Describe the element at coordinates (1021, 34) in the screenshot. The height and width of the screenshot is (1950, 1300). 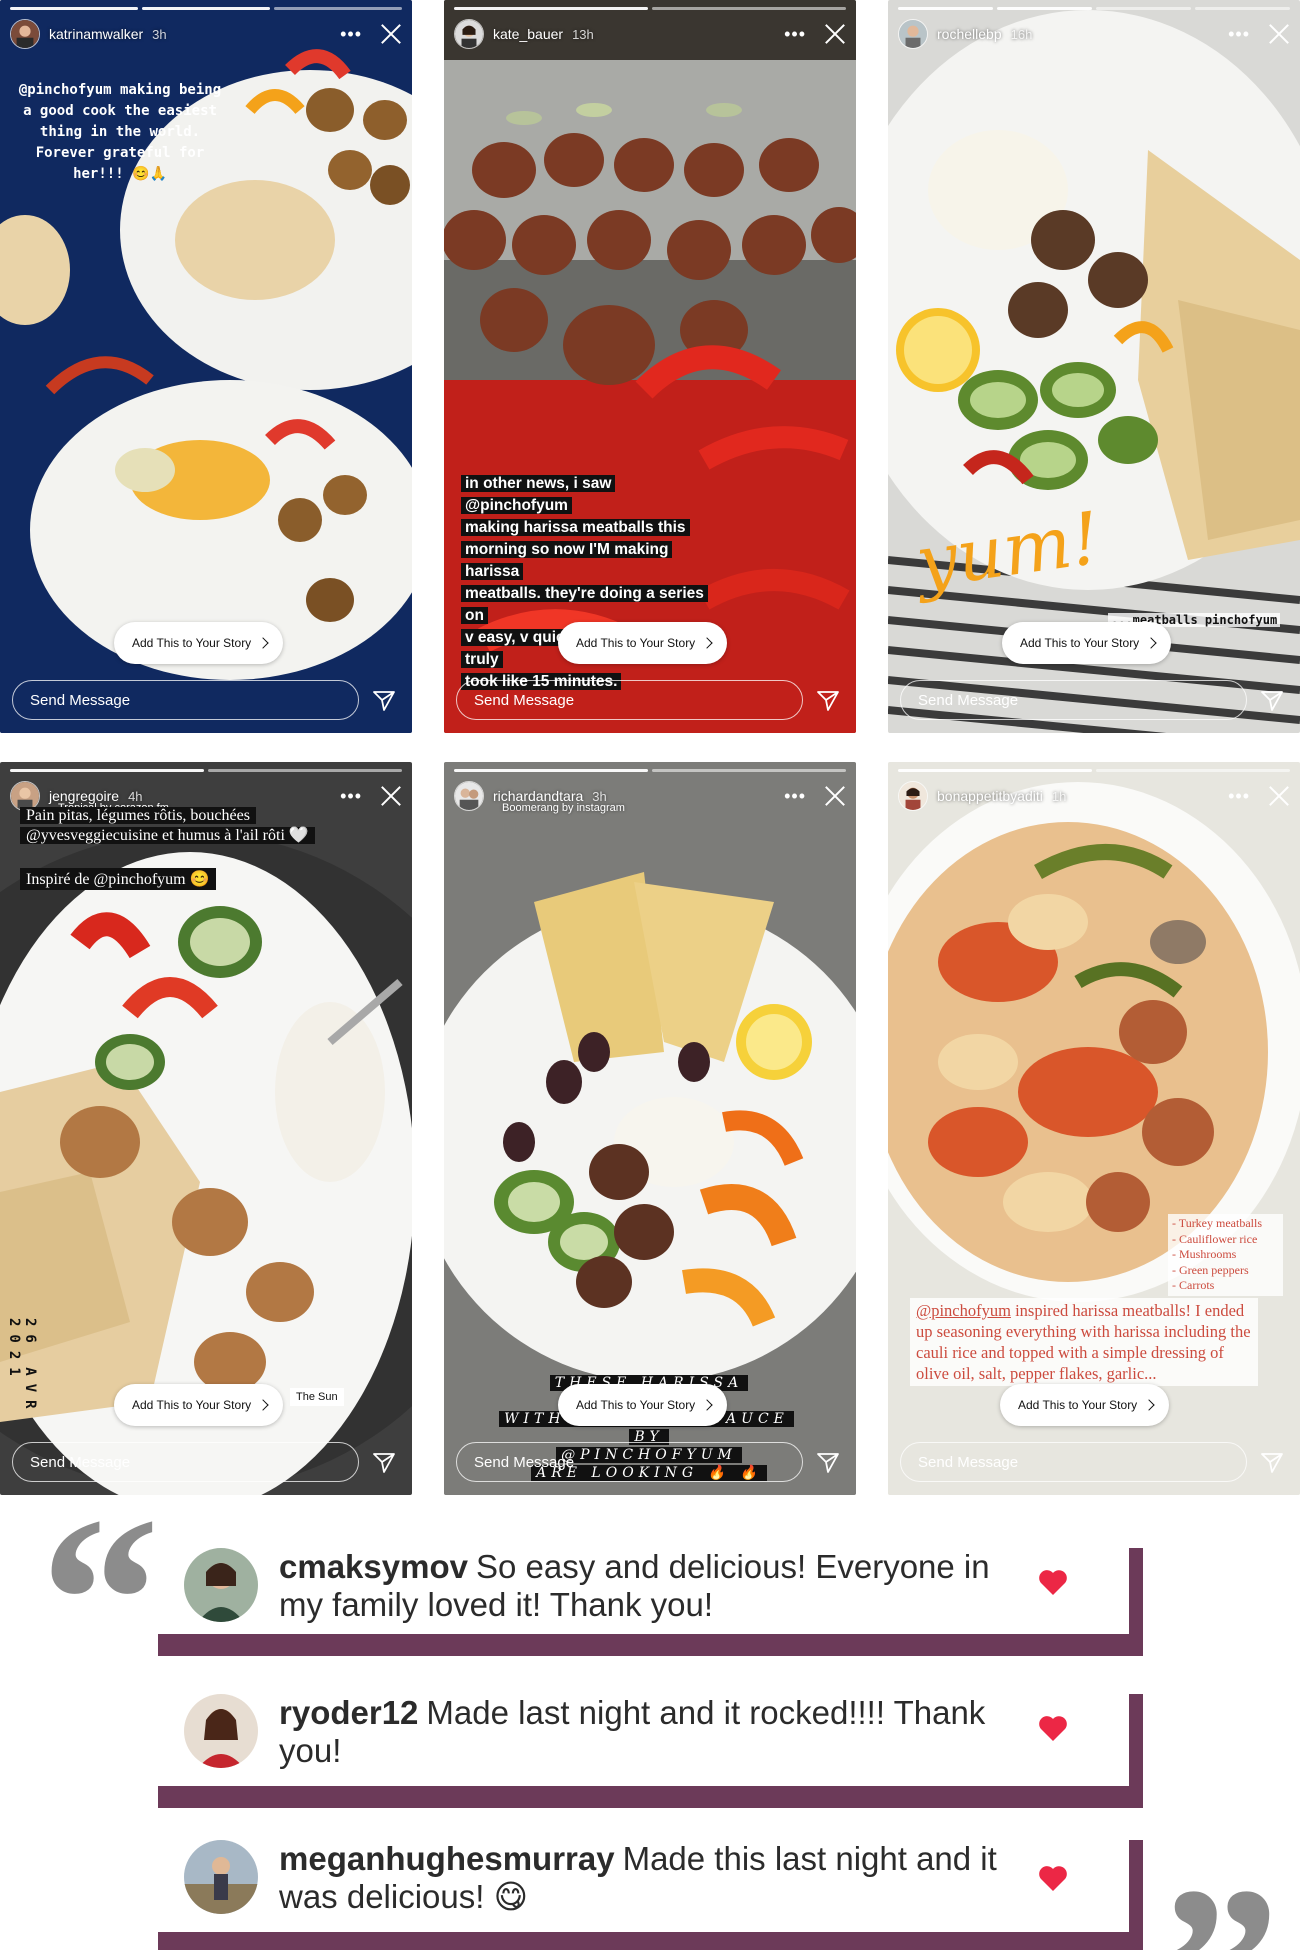
I see `story-time: 16h` at that location.